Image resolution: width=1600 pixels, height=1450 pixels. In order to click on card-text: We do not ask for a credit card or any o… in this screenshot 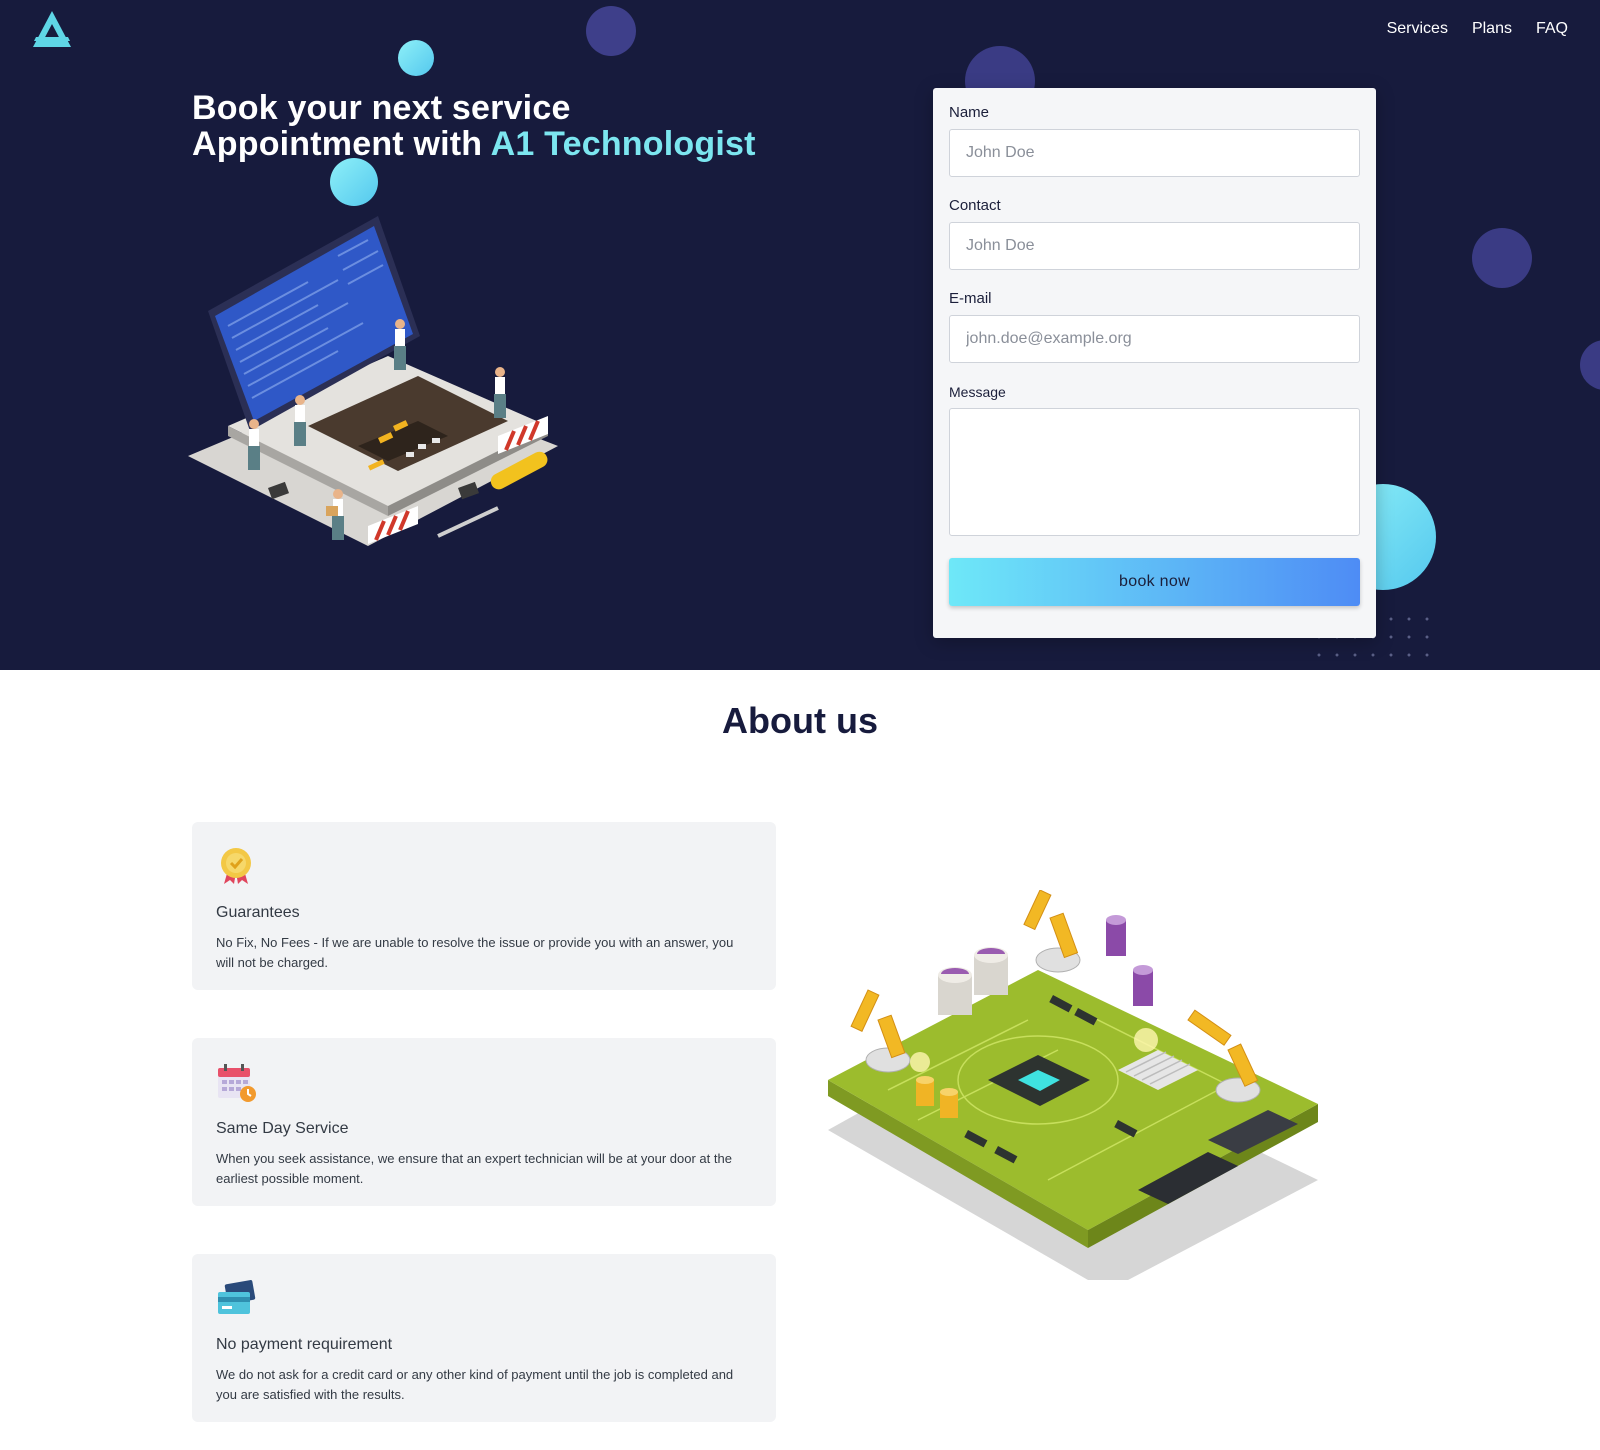, I will do `click(475, 1384)`.